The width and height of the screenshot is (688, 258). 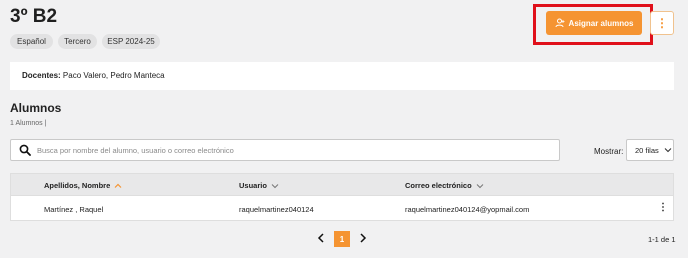 What do you see at coordinates (276, 209) in the screenshot?
I see `cell-student-user: raquelmartinez040124` at bounding box center [276, 209].